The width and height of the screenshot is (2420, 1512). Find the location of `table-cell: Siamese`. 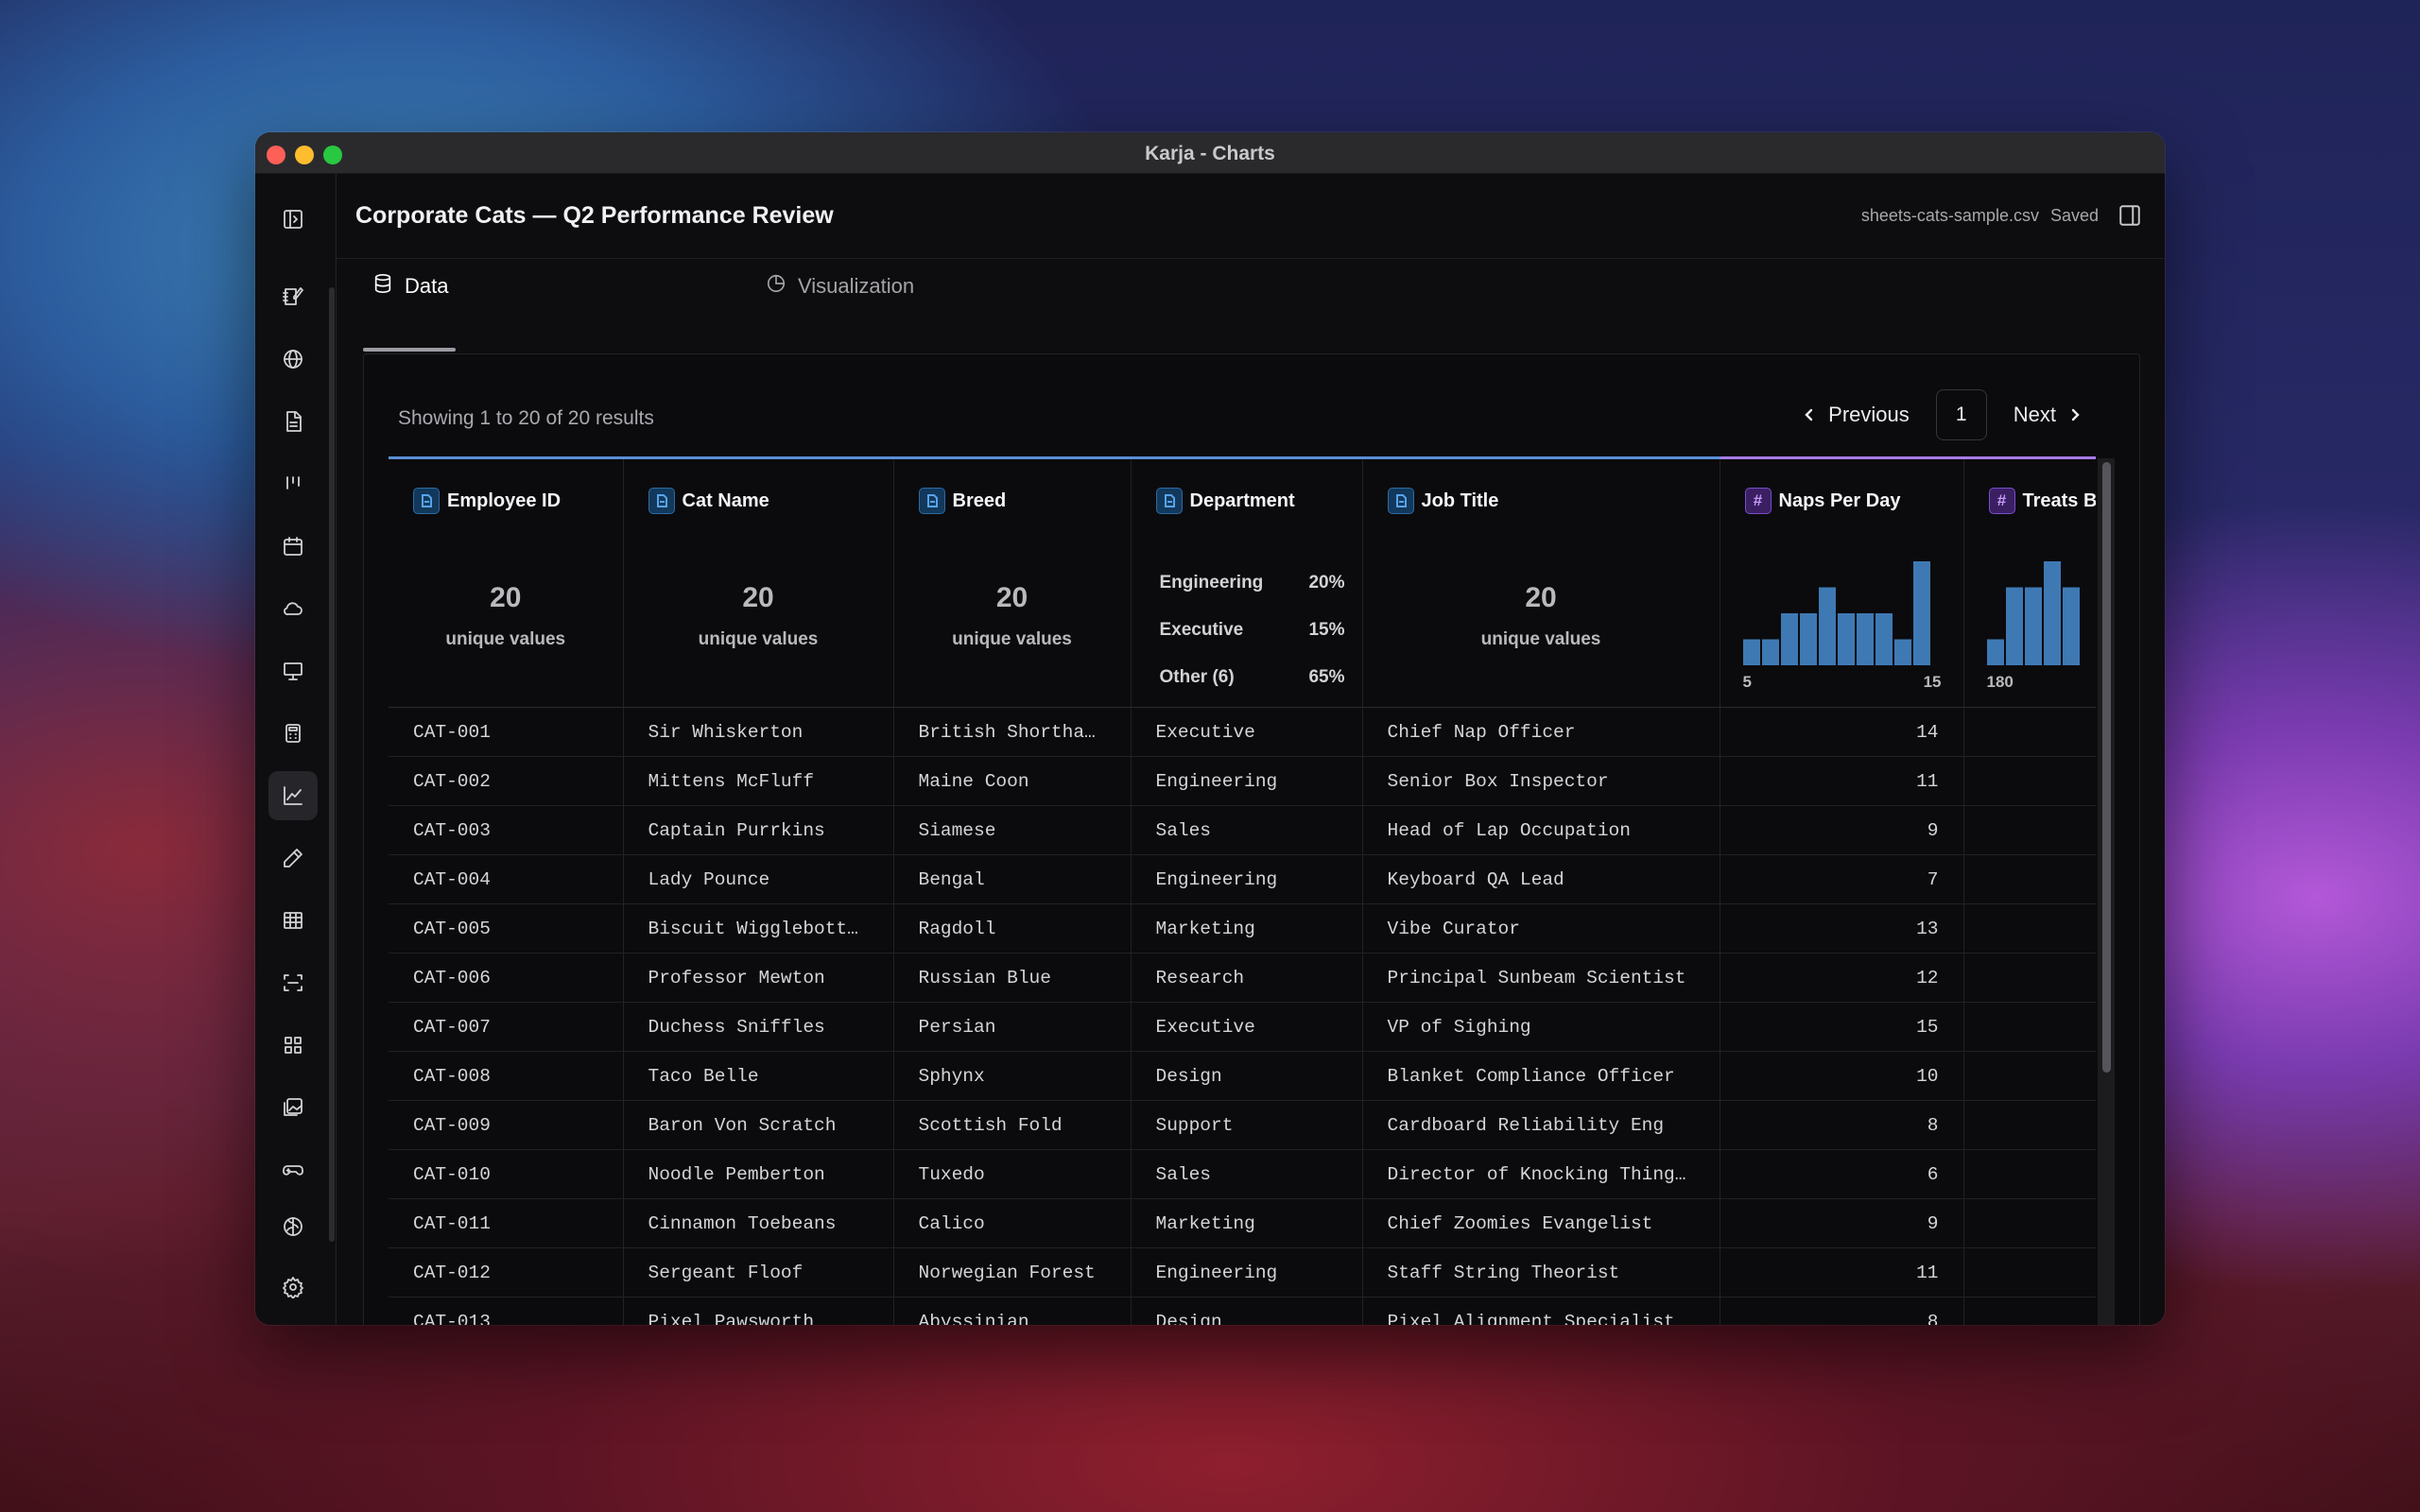

table-cell: Siamese is located at coordinates (1012, 830).